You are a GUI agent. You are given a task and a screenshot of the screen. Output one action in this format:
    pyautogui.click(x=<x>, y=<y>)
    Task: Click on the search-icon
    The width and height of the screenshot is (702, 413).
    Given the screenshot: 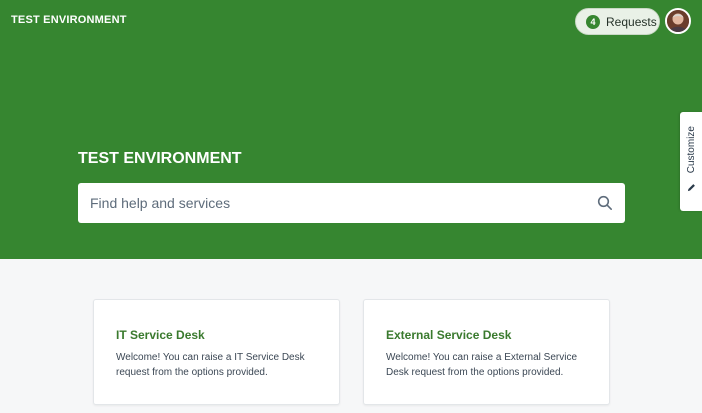 What is the action you would take?
    pyautogui.click(x=605, y=203)
    